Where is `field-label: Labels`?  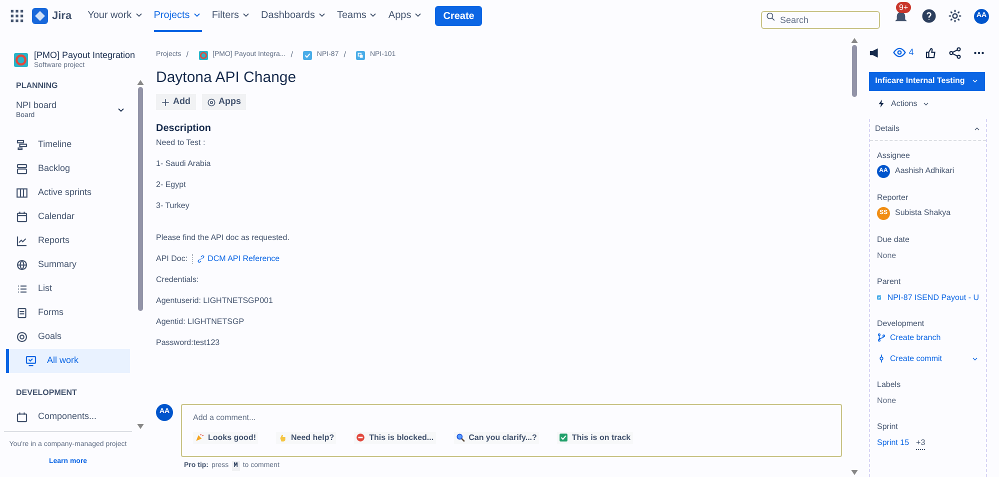 field-label: Labels is located at coordinates (889, 385).